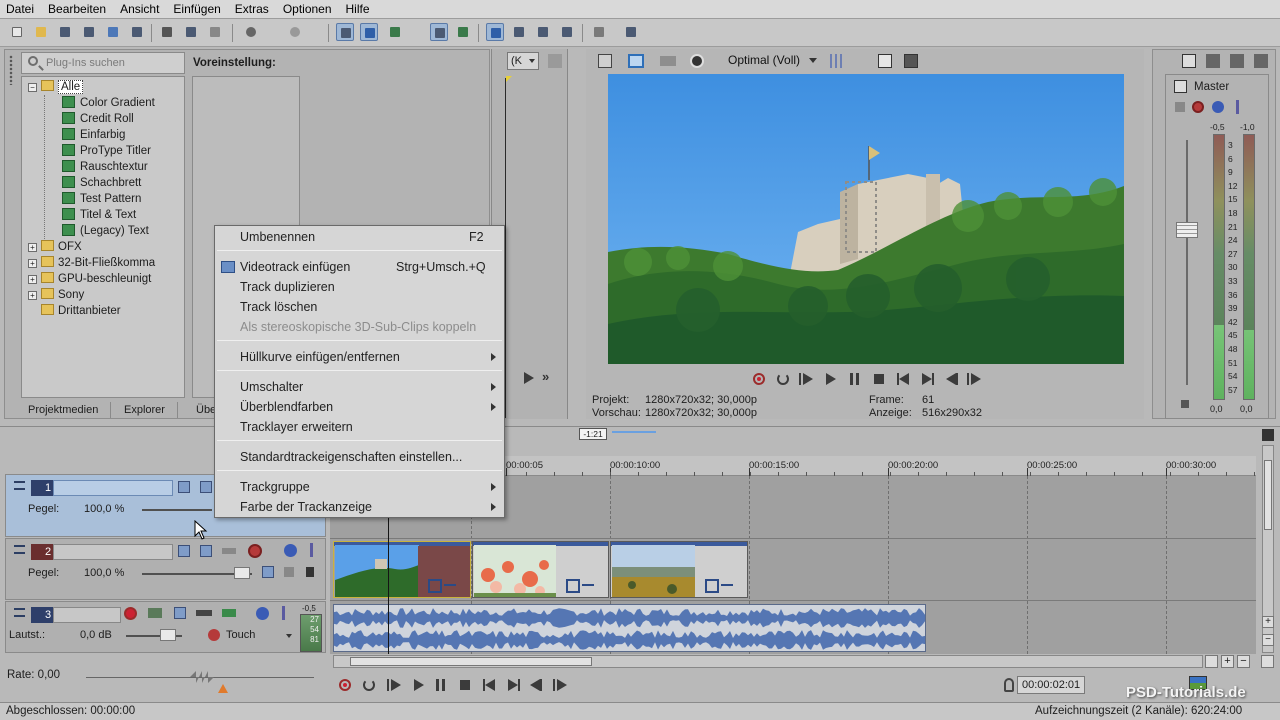 The image size is (1280, 720). Describe the element at coordinates (1237, 61) in the screenshot. I see `dim-output-icon` at that location.